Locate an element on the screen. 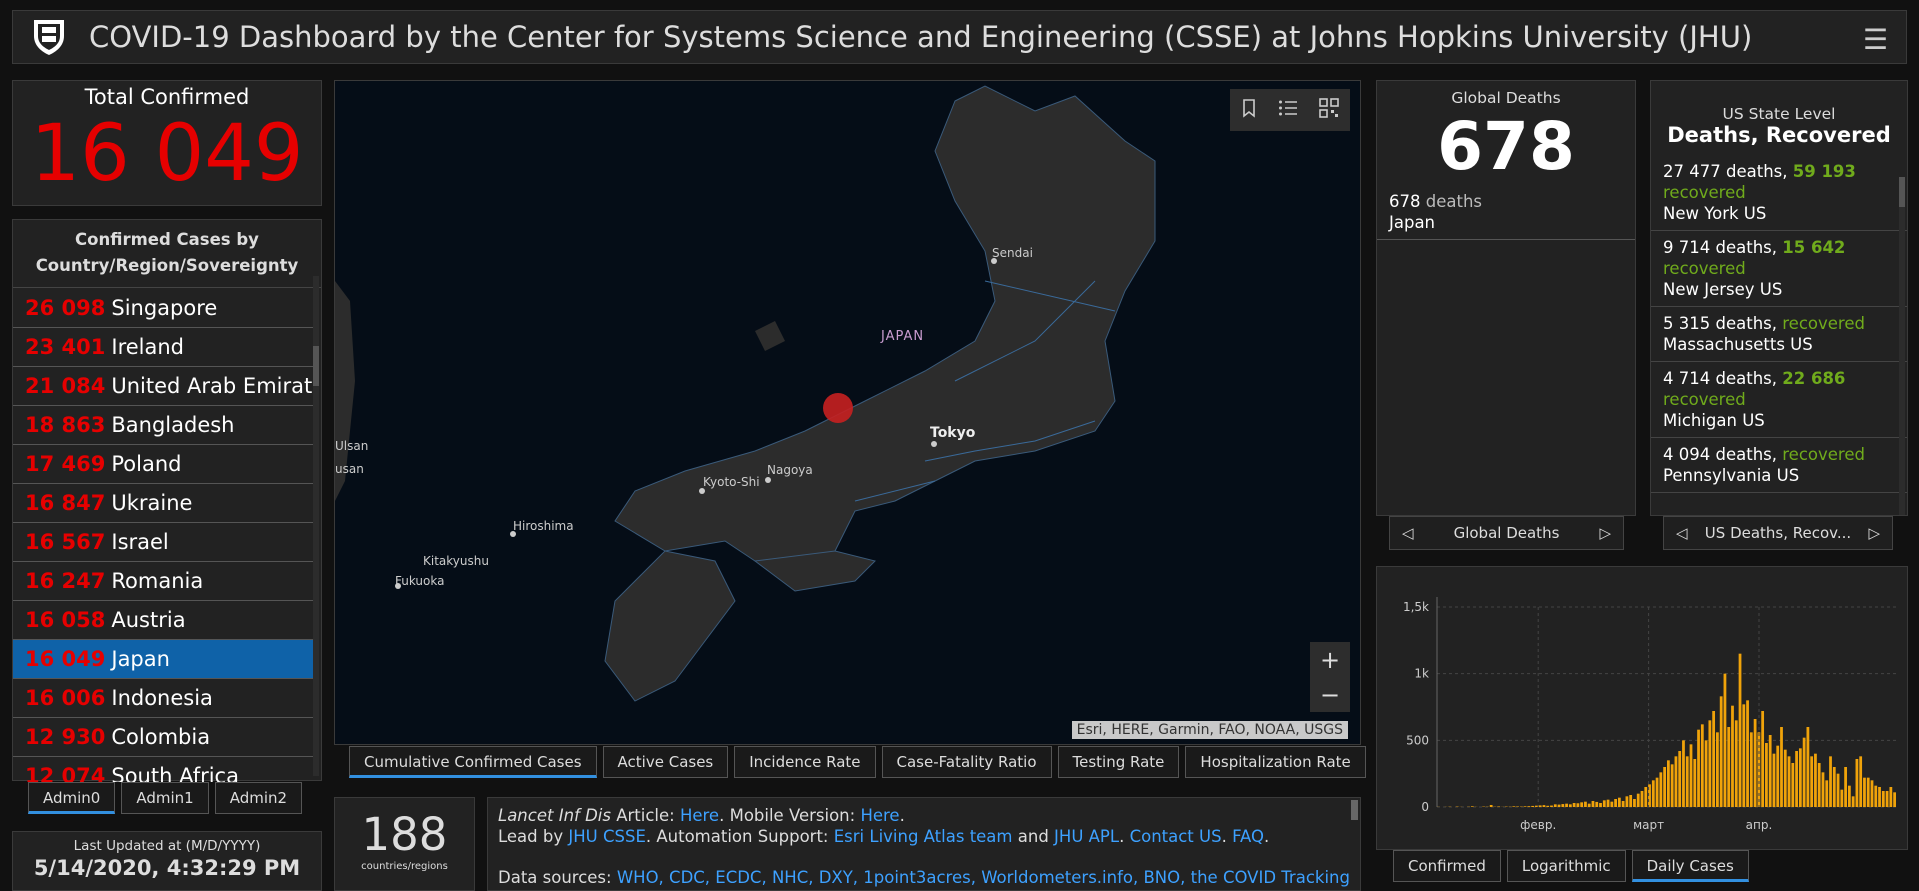 The width and height of the screenshot is (1919, 891). tab-confirmed: Confirmed is located at coordinates (1447, 866).